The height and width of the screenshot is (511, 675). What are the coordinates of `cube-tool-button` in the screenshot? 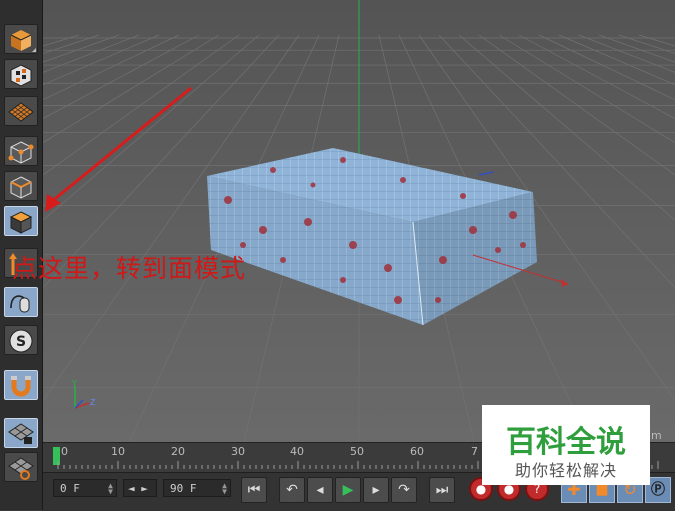 It's located at (21, 39).